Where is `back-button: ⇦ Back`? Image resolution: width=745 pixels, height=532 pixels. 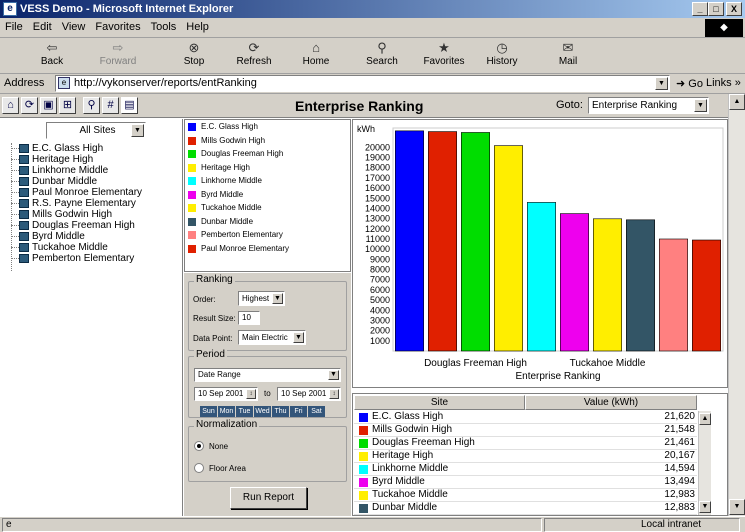
back-button: ⇦ Back is located at coordinates (52, 56).